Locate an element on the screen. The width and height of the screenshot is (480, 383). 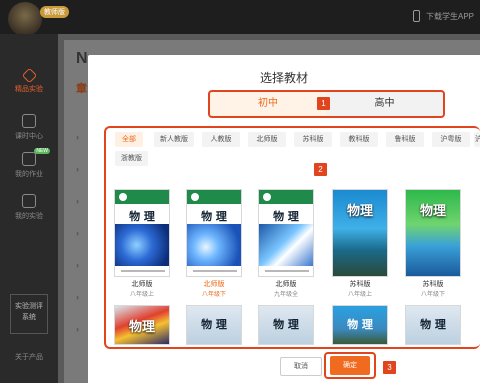
lab-icon is located at coordinates (29, 201).